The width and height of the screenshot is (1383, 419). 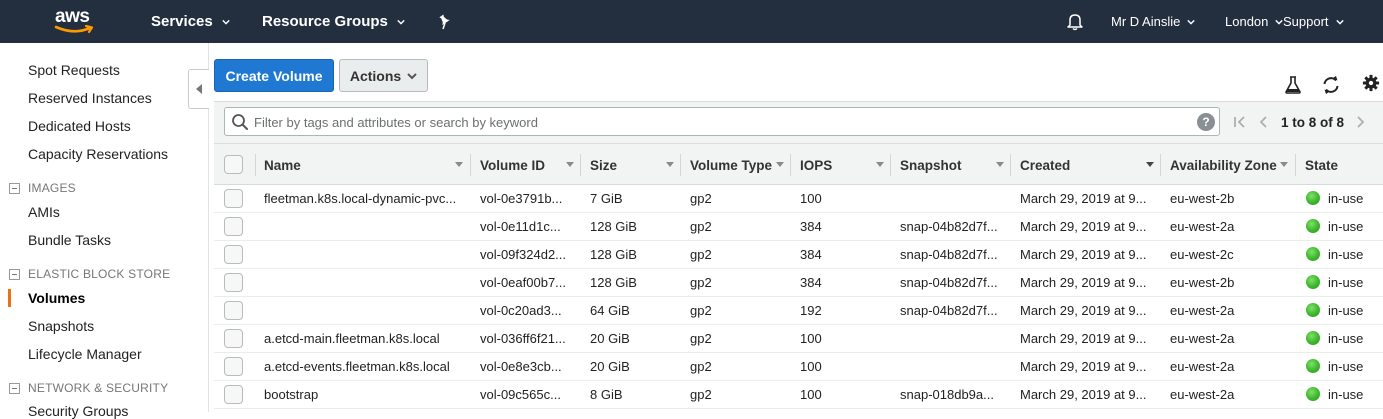 What do you see at coordinates (44, 212) in the screenshot?
I see `sidebar-item-amis: AMIs` at bounding box center [44, 212].